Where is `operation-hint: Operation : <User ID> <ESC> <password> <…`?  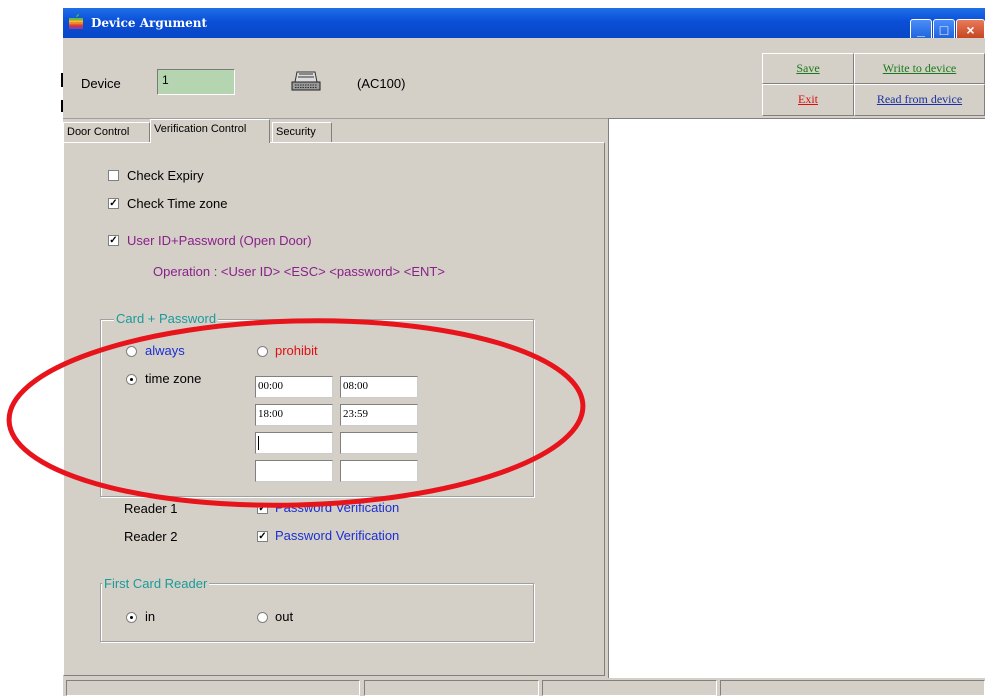
operation-hint: Operation : <User ID> <ESC> <password> <… is located at coordinates (299, 271).